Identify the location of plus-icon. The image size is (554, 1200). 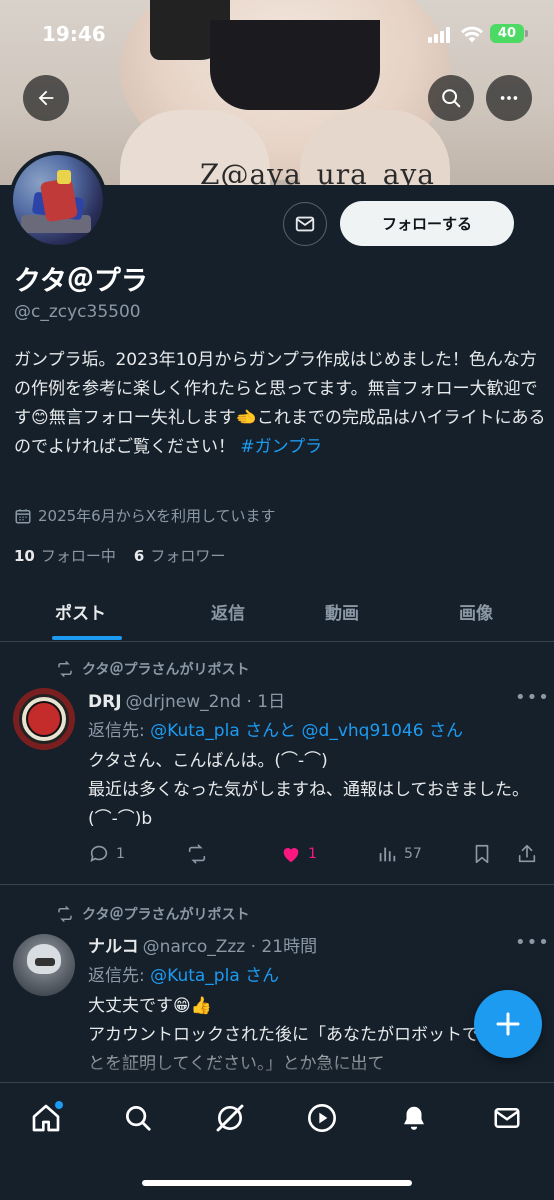
(508, 1024).